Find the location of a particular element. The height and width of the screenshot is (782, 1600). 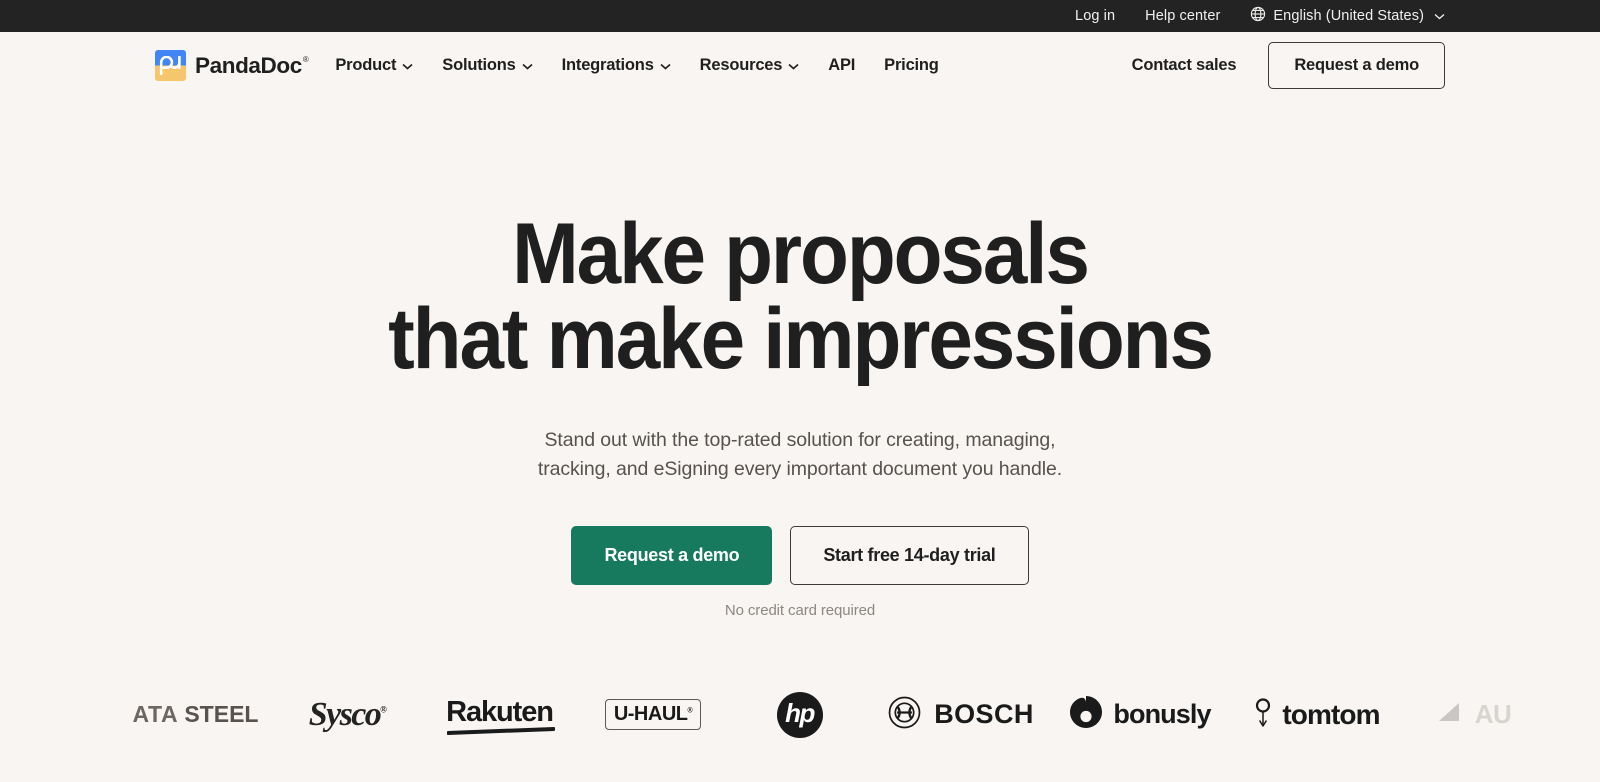

tomtom-wordmark: tomtom is located at coordinates (1331, 714).